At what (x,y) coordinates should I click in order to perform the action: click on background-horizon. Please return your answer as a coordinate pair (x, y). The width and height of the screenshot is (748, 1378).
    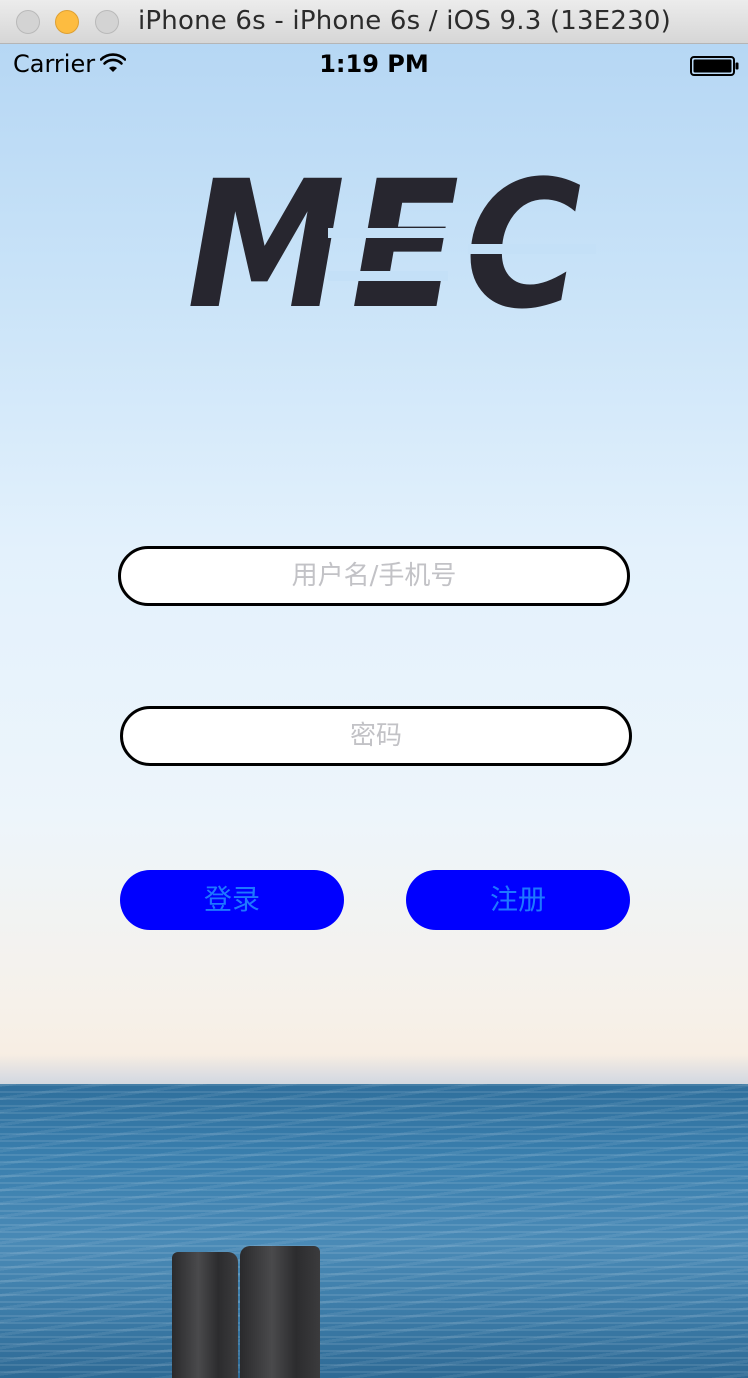
    Looking at the image, I should click on (374, 1071).